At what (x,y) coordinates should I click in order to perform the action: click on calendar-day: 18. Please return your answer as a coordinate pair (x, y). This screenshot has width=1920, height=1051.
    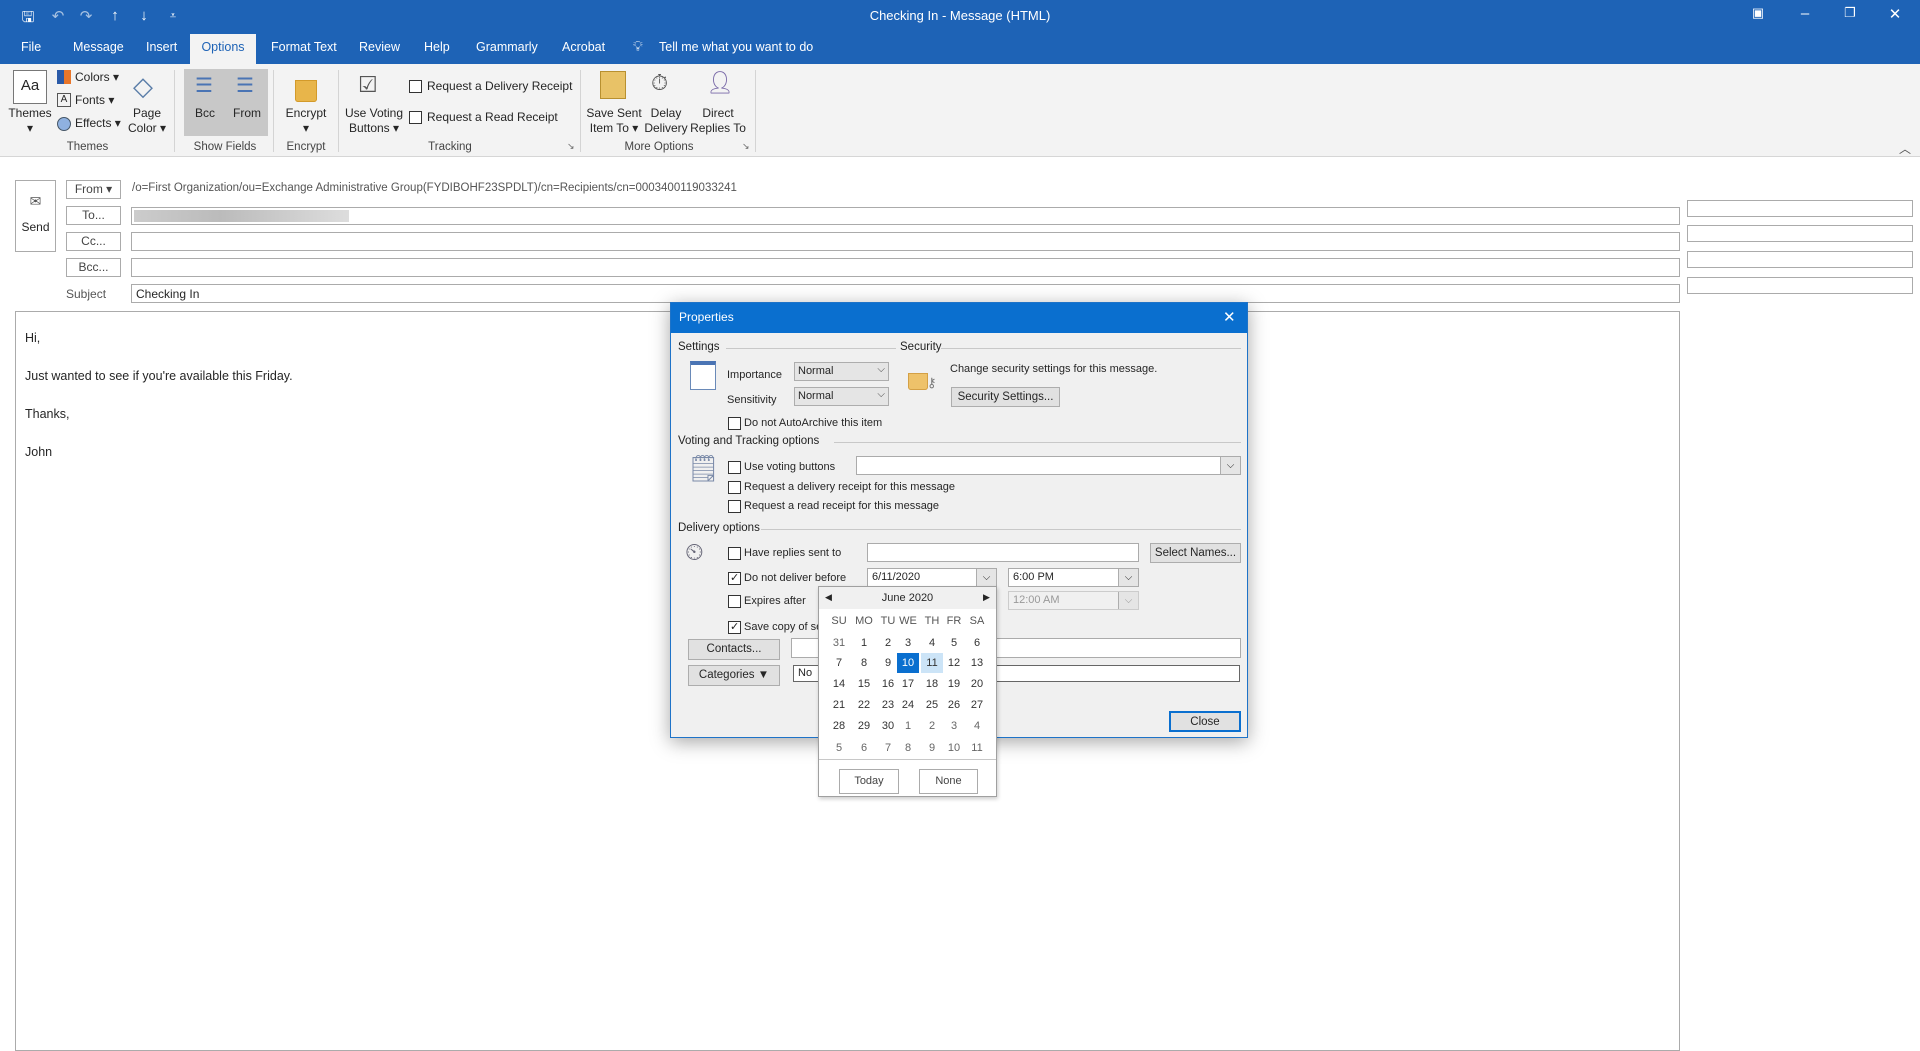
    Looking at the image, I should click on (932, 684).